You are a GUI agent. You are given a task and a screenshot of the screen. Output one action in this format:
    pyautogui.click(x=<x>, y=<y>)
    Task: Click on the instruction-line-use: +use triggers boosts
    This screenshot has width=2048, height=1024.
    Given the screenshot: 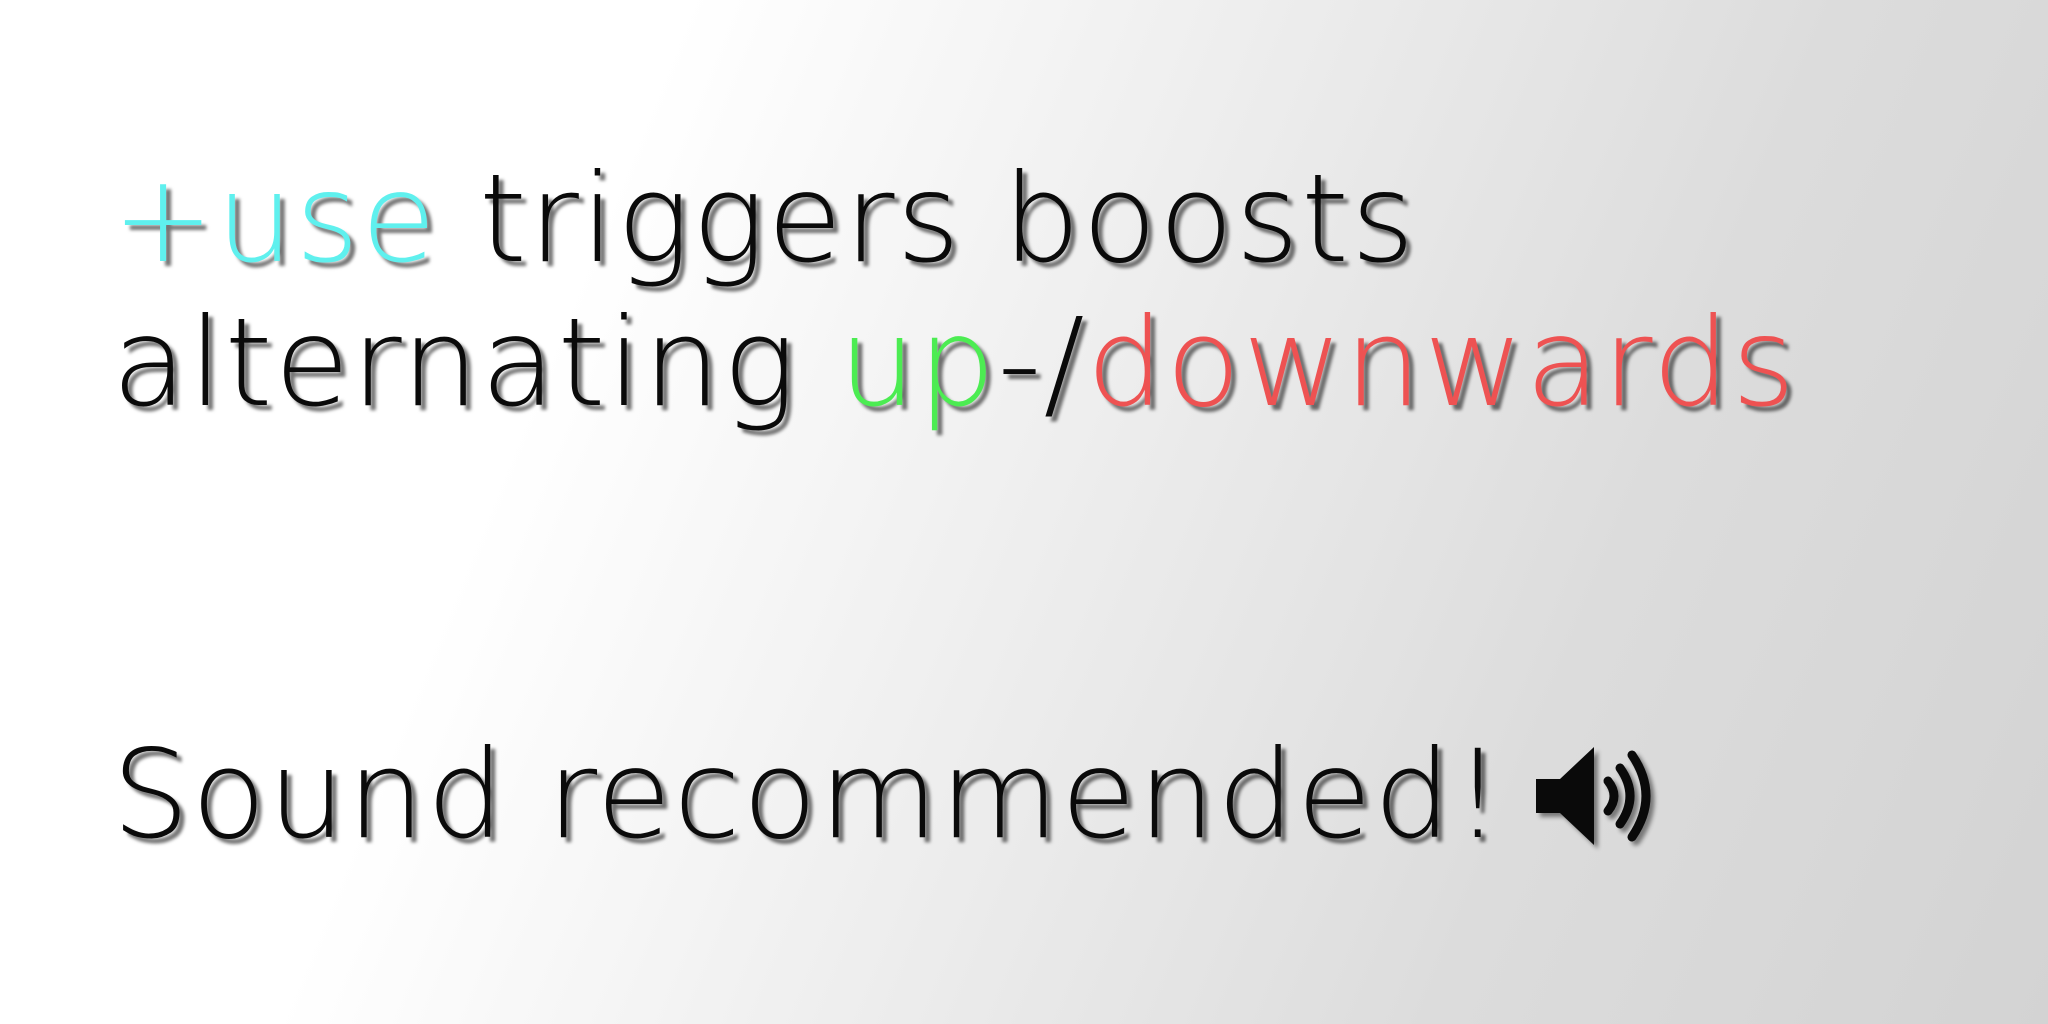 What is the action you would take?
    pyautogui.click(x=764, y=219)
    